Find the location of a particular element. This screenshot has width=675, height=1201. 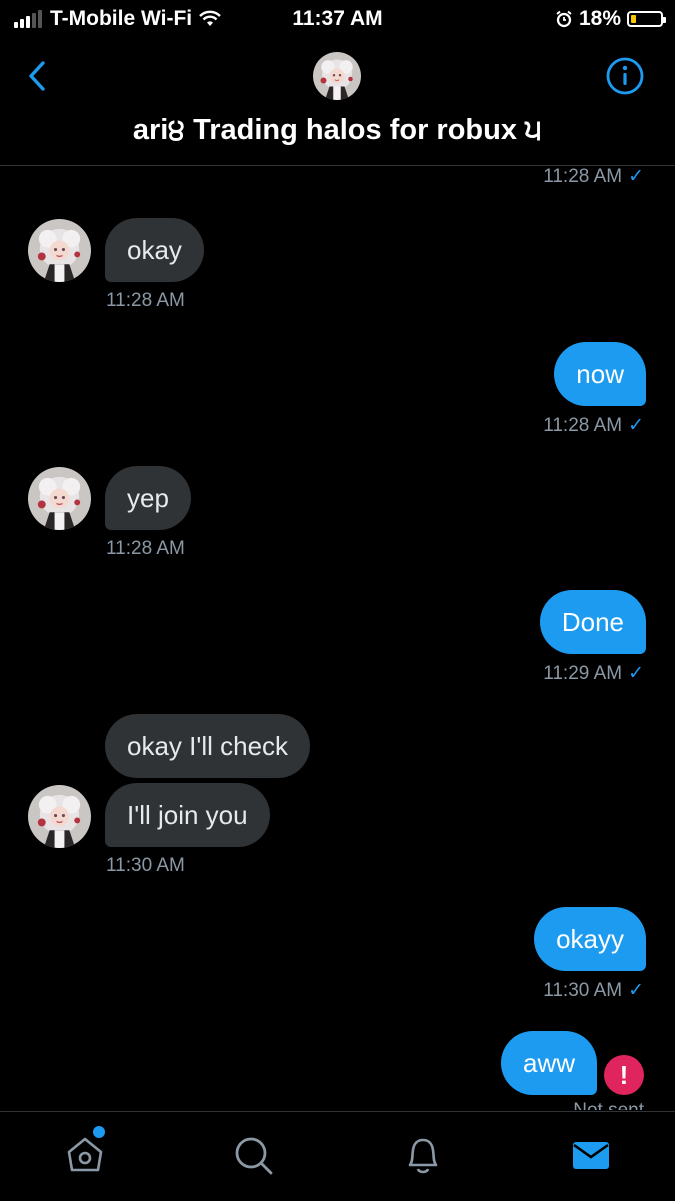

message-timestamp: 11:30 AM ✓ is located at coordinates (593, 990).